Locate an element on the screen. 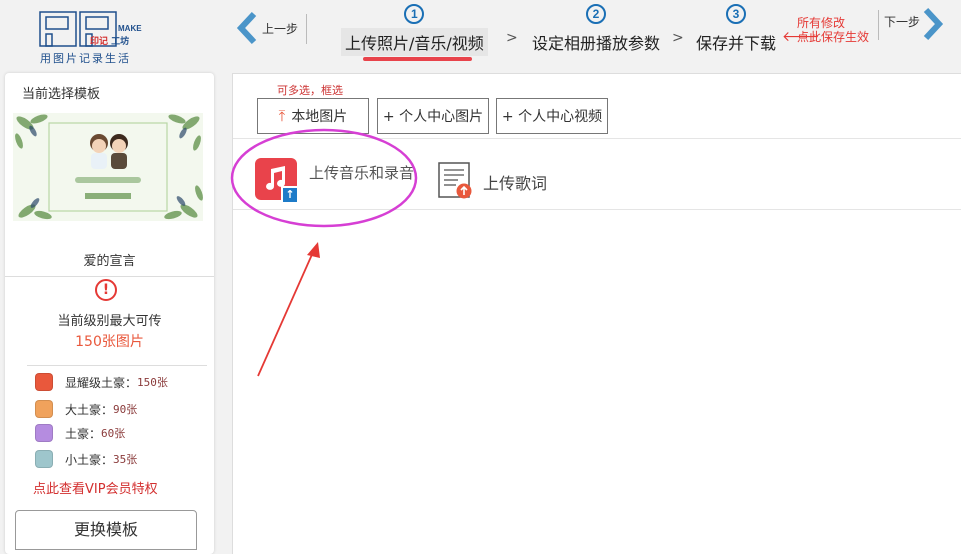 The height and width of the screenshot is (554, 961). logo: MAKE 印记 工坊 用图片记录生活 is located at coordinates (94, 38).